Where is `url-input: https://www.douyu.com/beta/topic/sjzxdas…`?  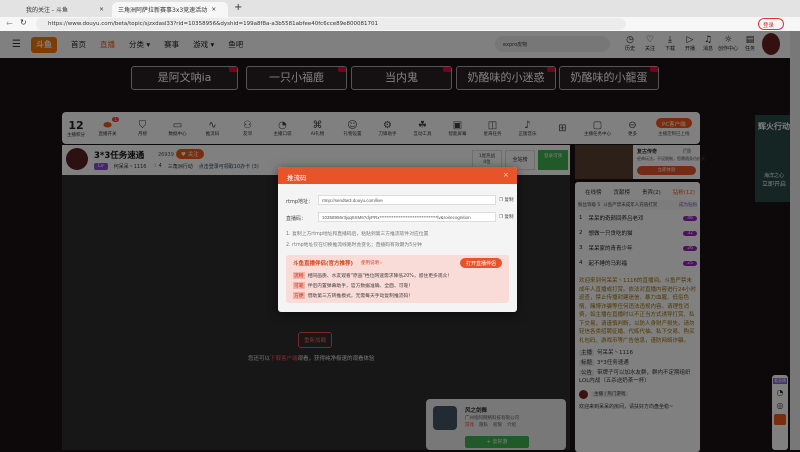 url-input: https://www.douyu.com/beta/topic/sjzxdas… is located at coordinates (331, 24).